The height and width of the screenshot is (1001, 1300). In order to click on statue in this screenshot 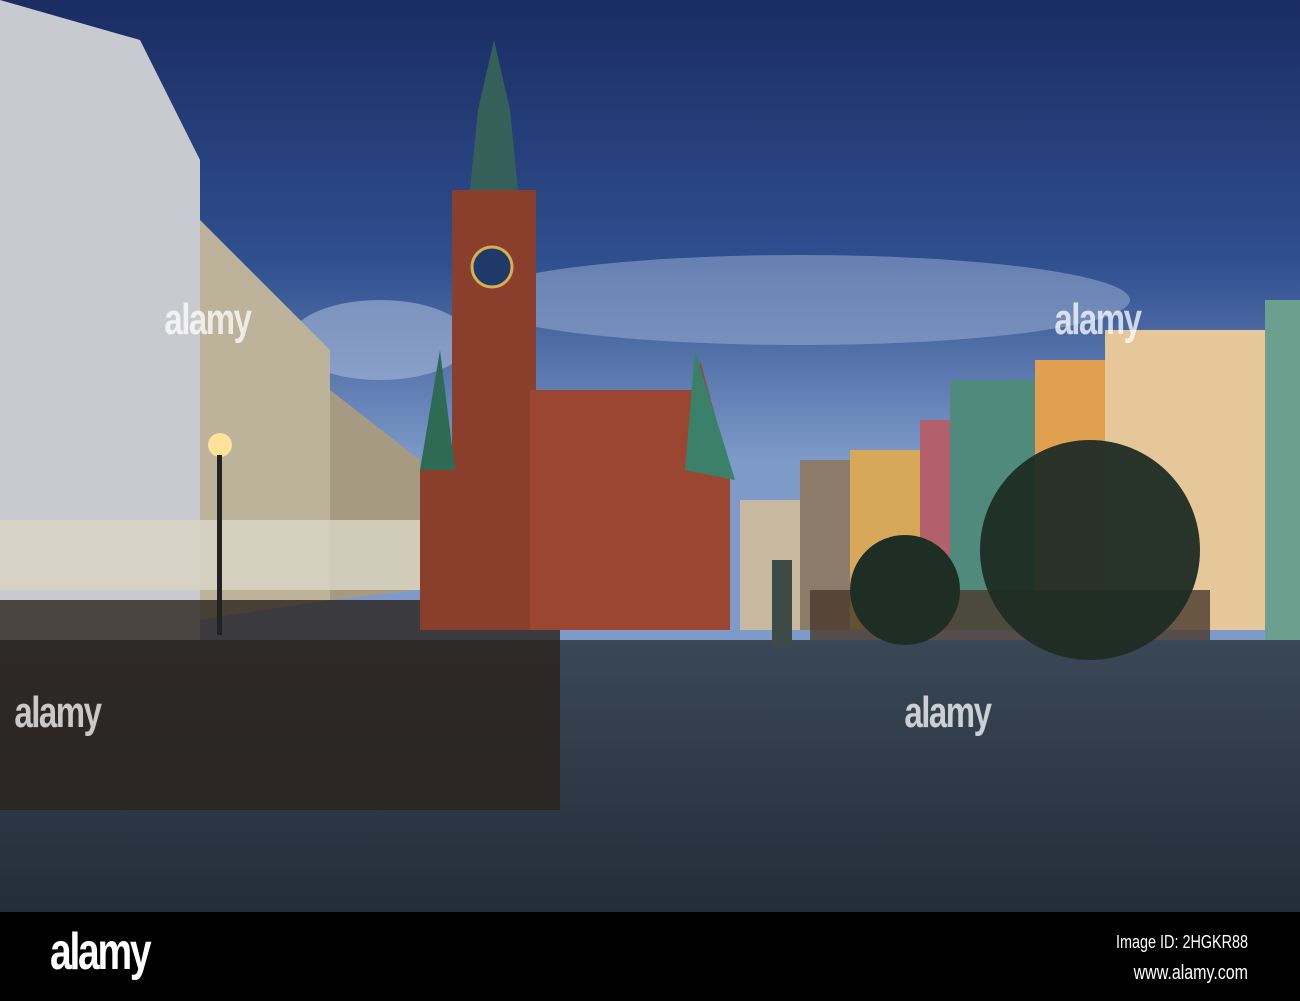, I will do `click(782, 602)`.